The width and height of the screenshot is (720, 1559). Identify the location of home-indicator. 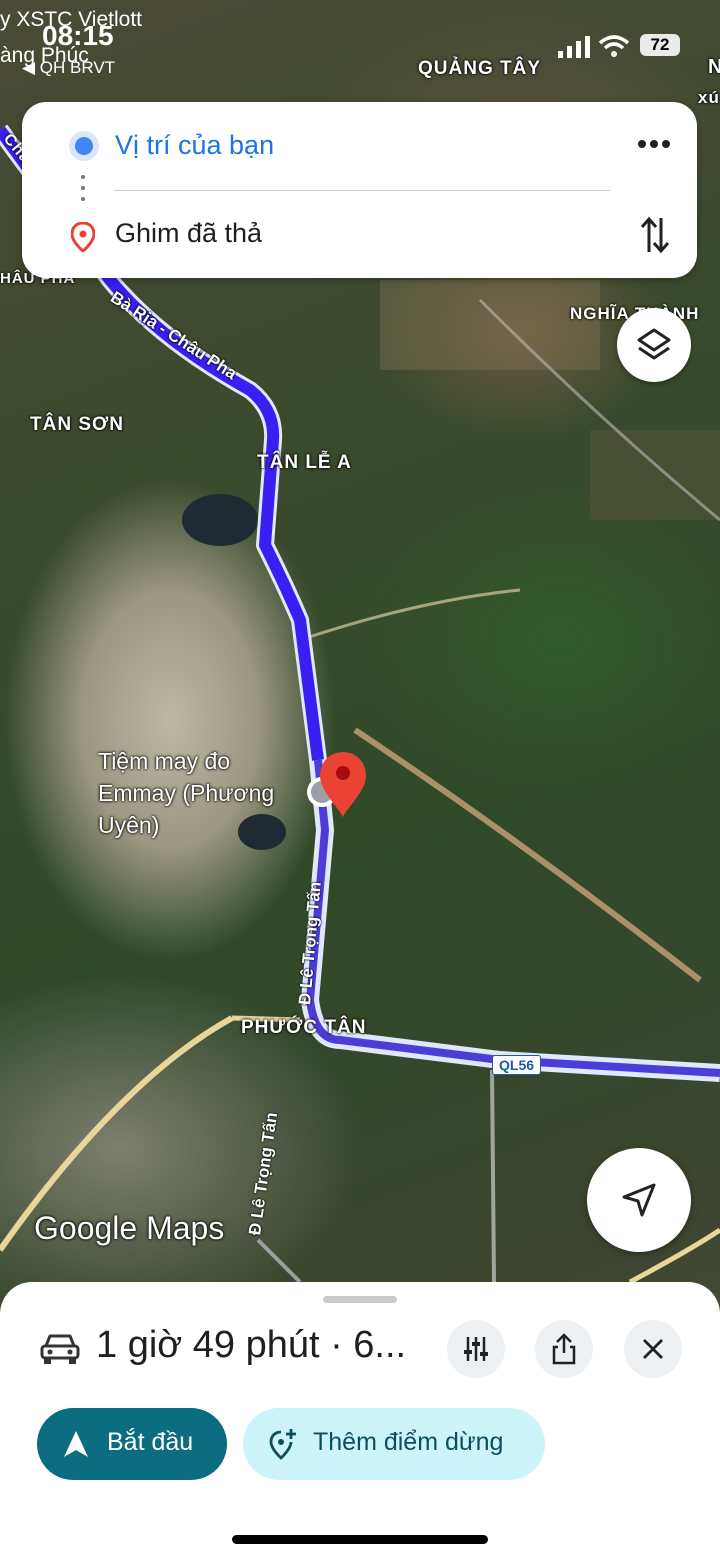
(360, 1539).